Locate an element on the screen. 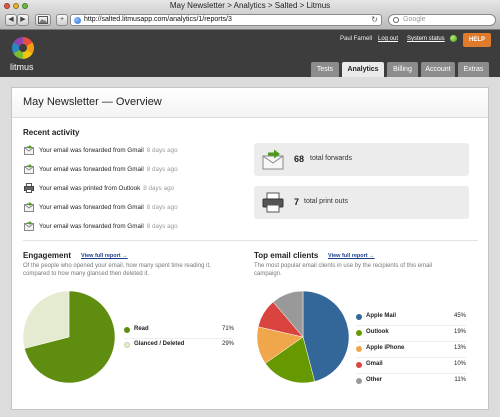 The image size is (500, 417). legend-item-outlook: Outlook 19% is located at coordinates (411, 333).